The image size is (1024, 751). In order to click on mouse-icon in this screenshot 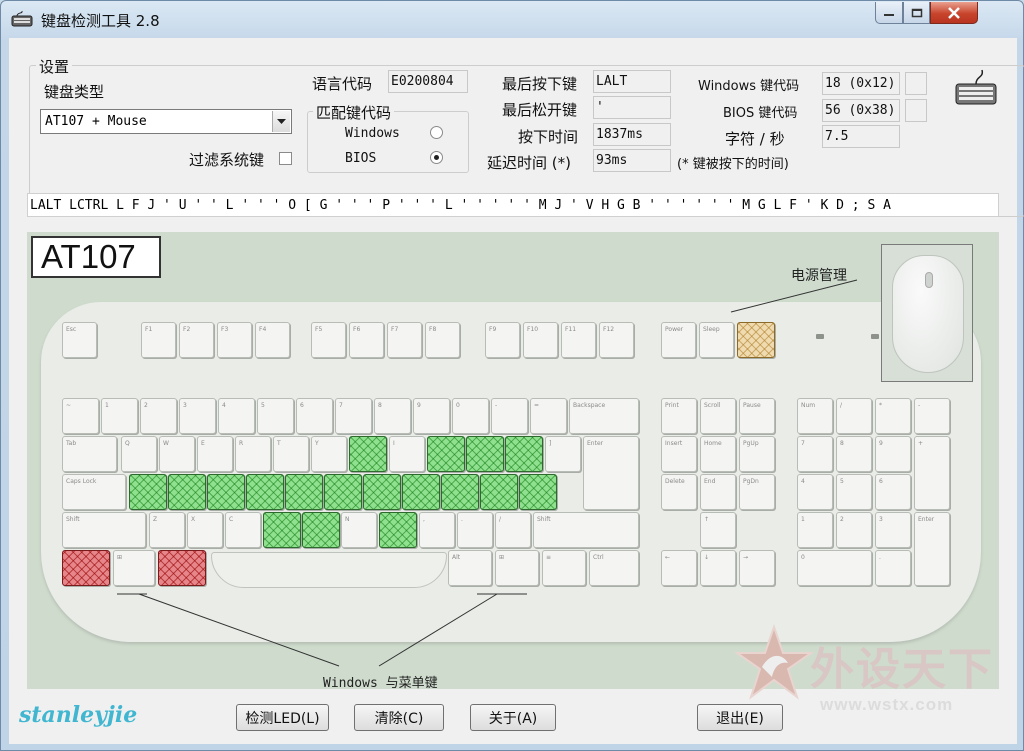, I will do `click(928, 314)`.